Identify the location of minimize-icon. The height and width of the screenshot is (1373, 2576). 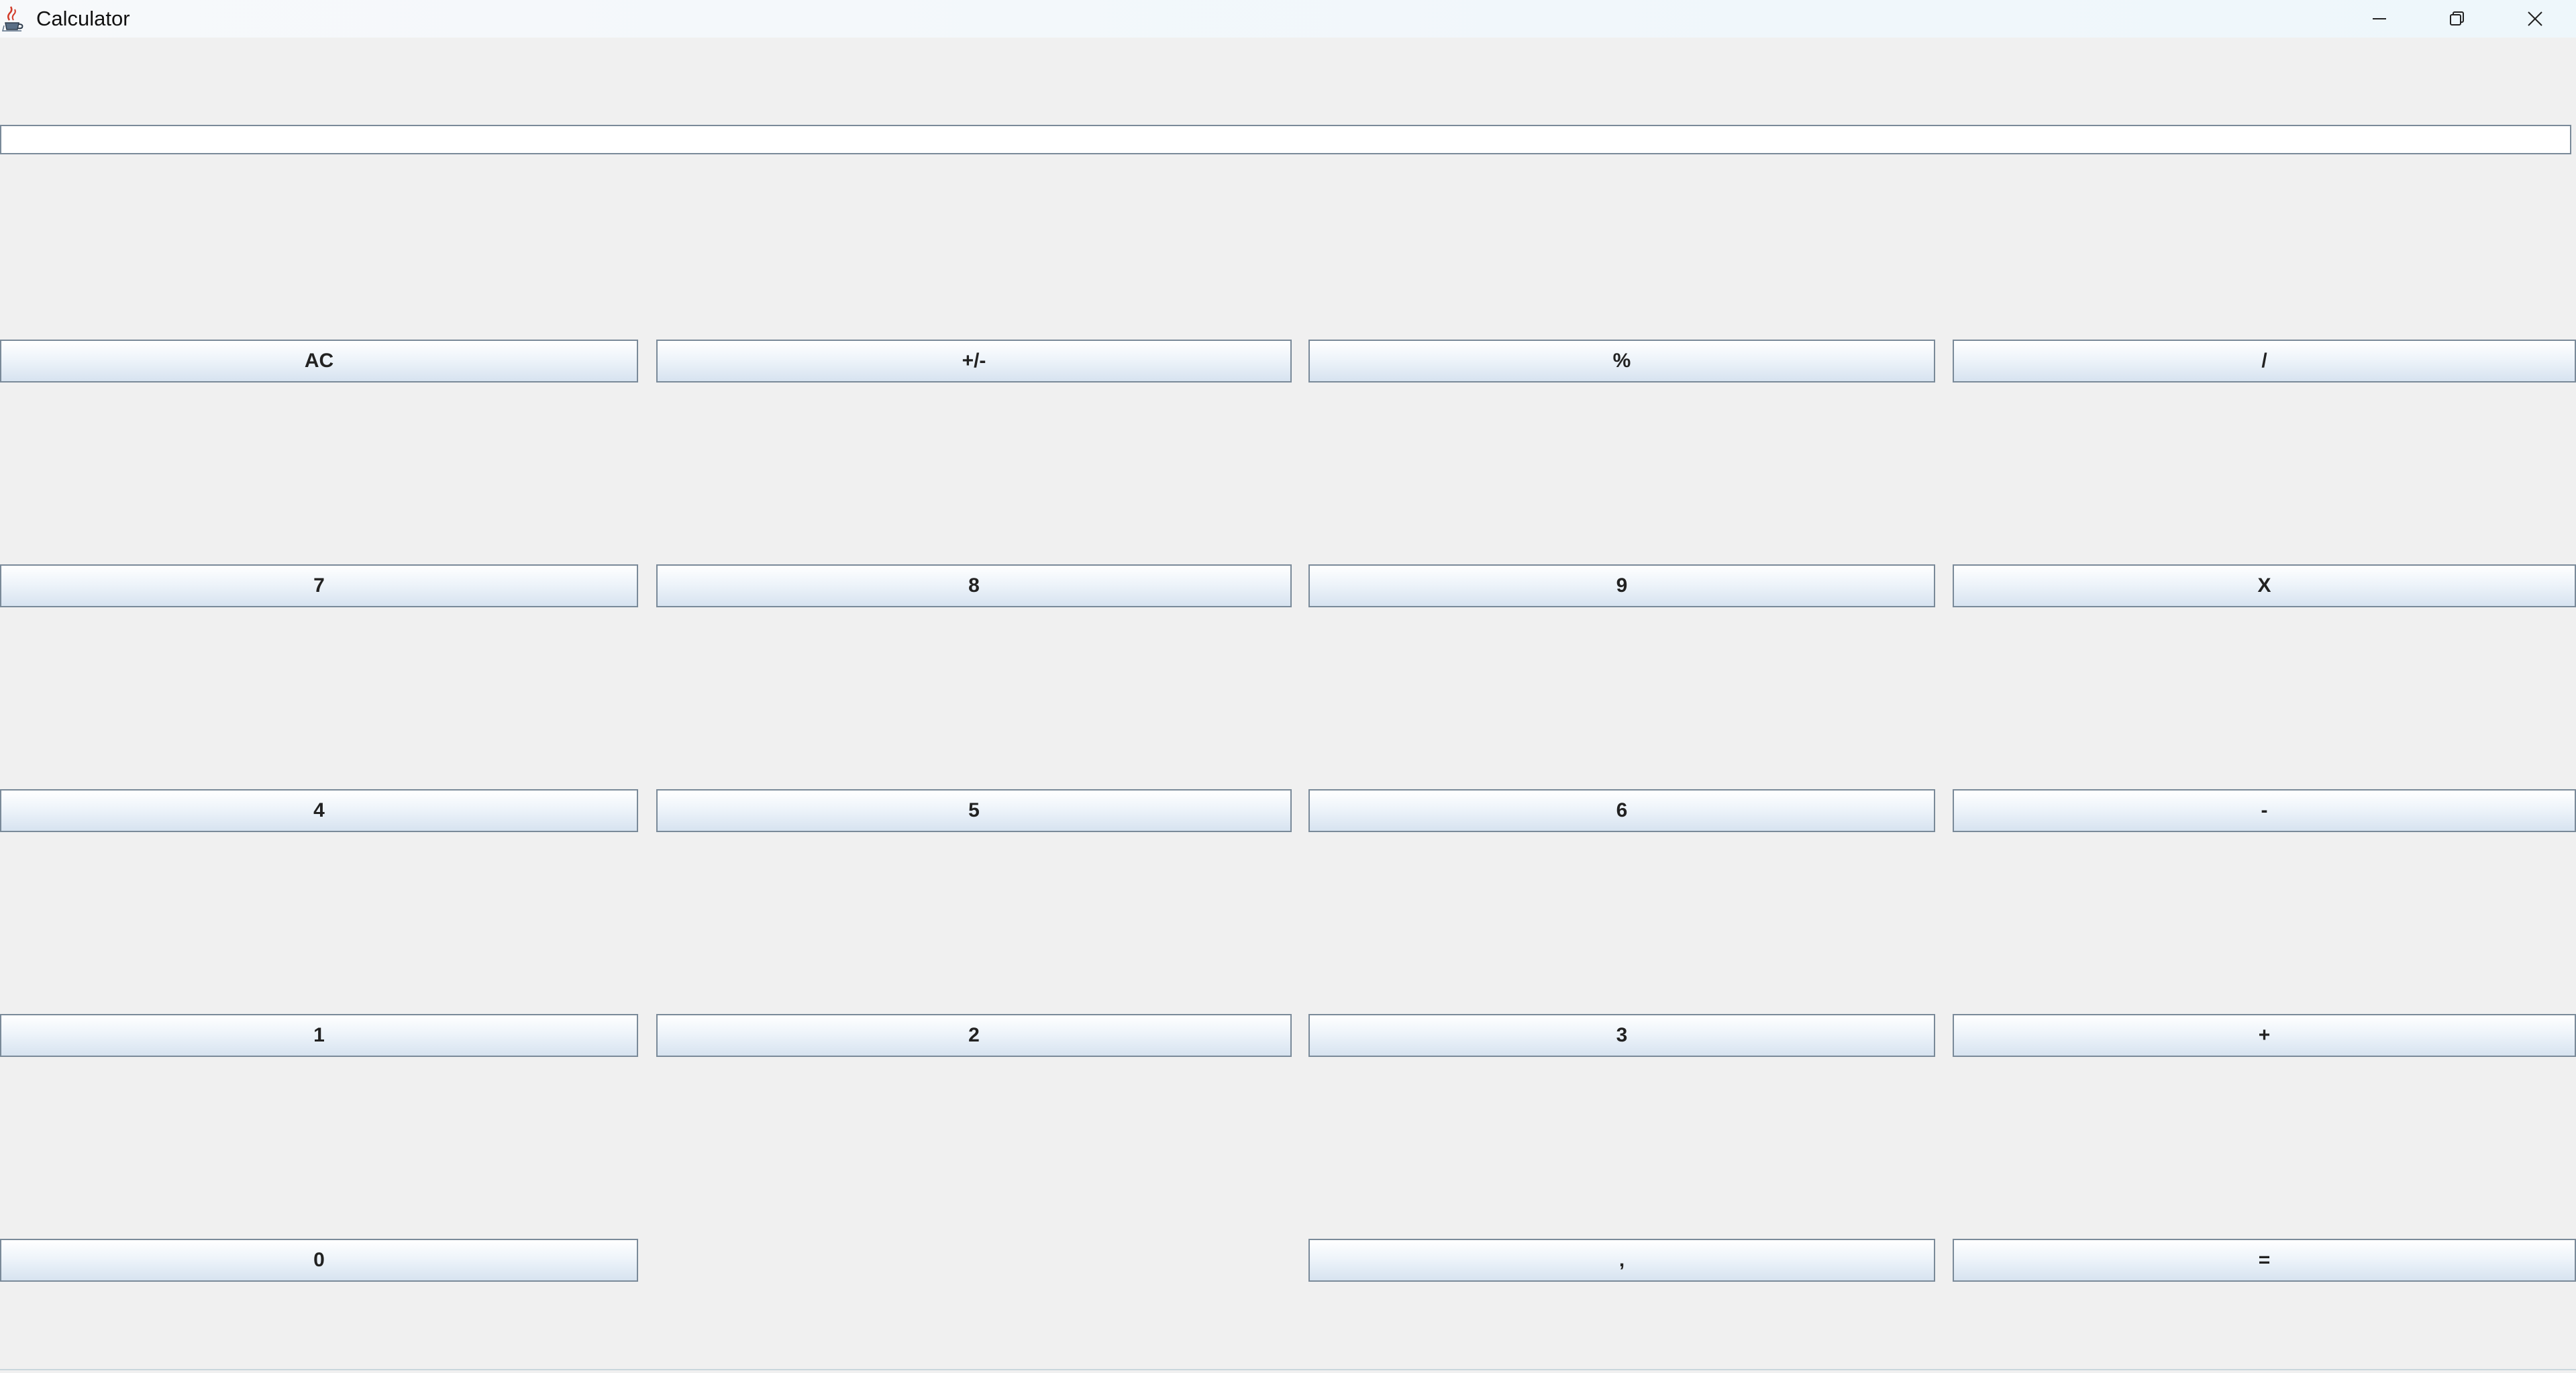
(2379, 19).